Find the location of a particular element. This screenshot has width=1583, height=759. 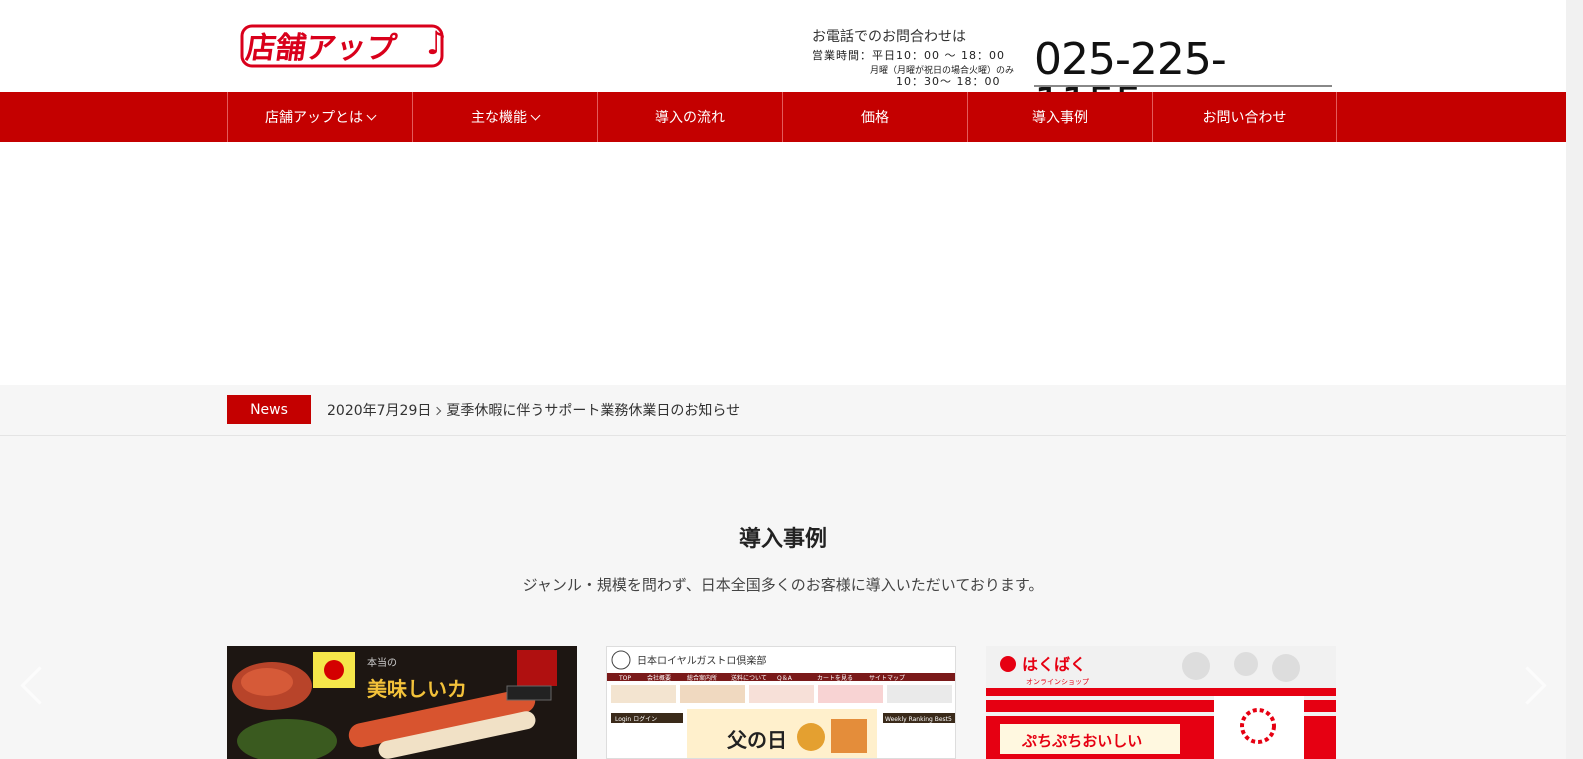

nav-item-price: 価格 is located at coordinates (874, 117).